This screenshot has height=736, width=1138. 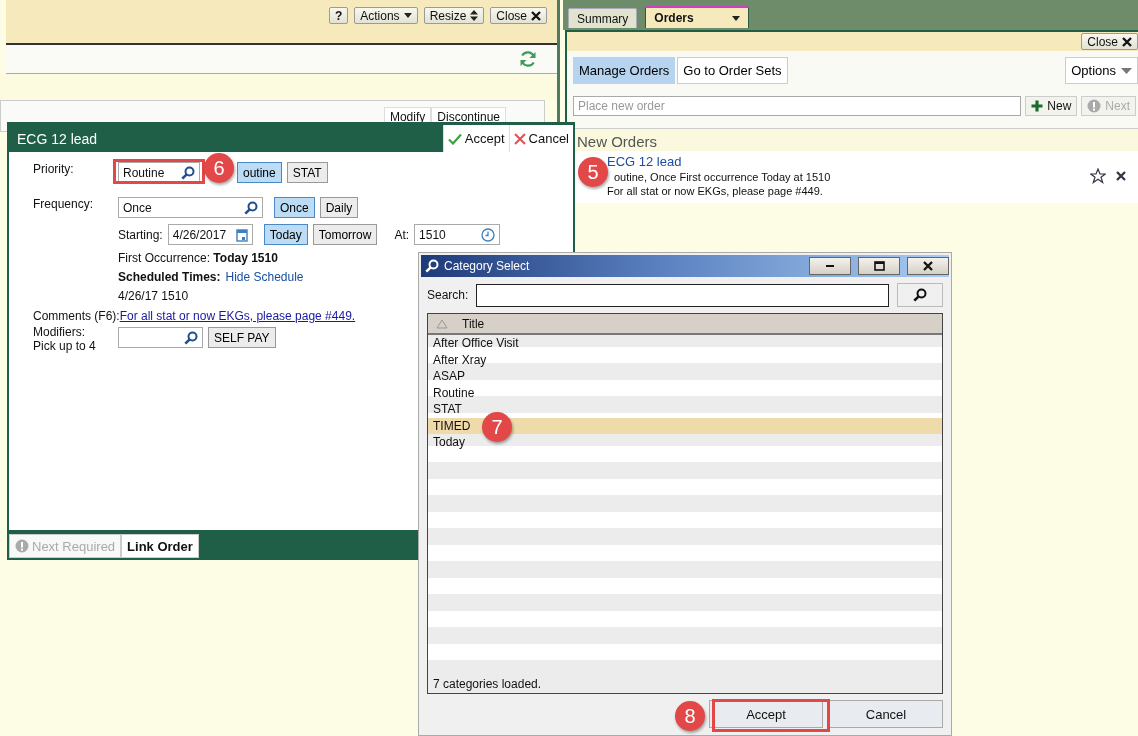 I want to click on option-button: outine, so click(x=259, y=172).